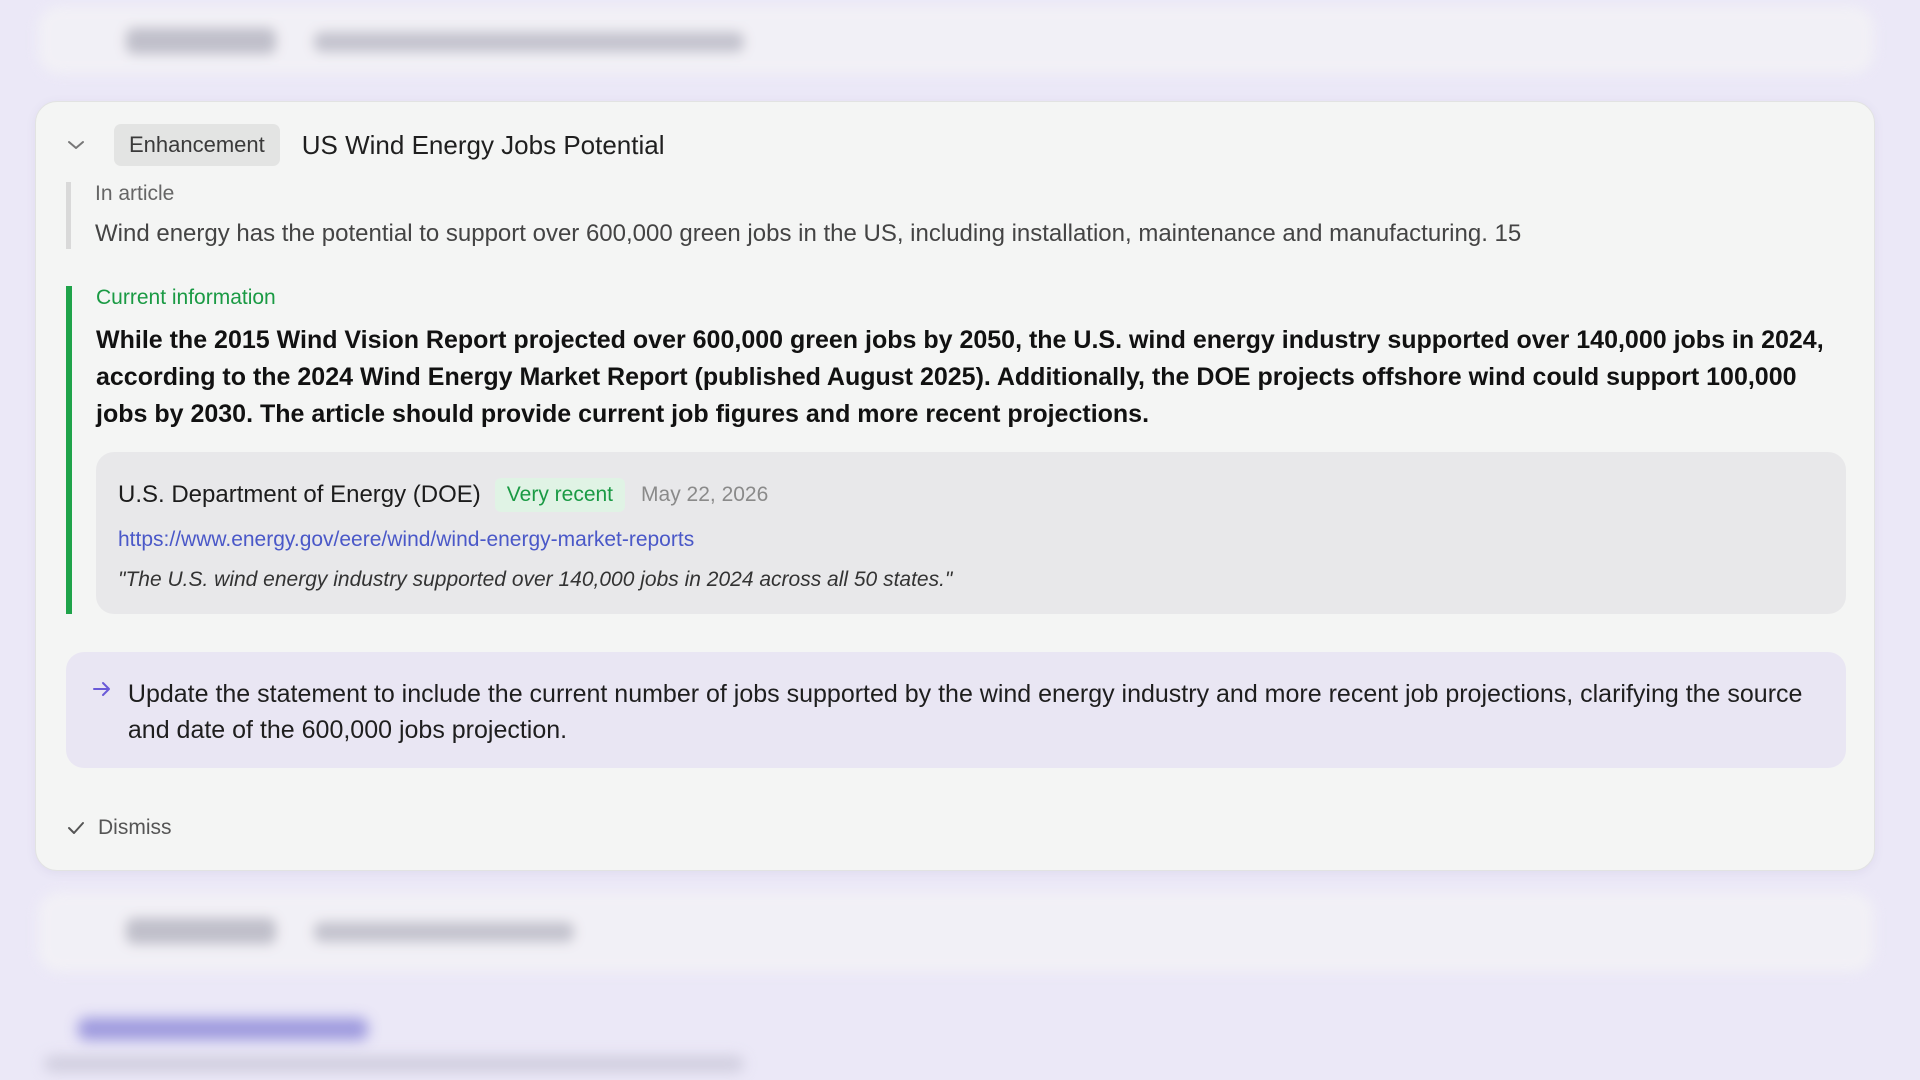  Describe the element at coordinates (956, 40) in the screenshot. I see `blurred-card-above` at that location.